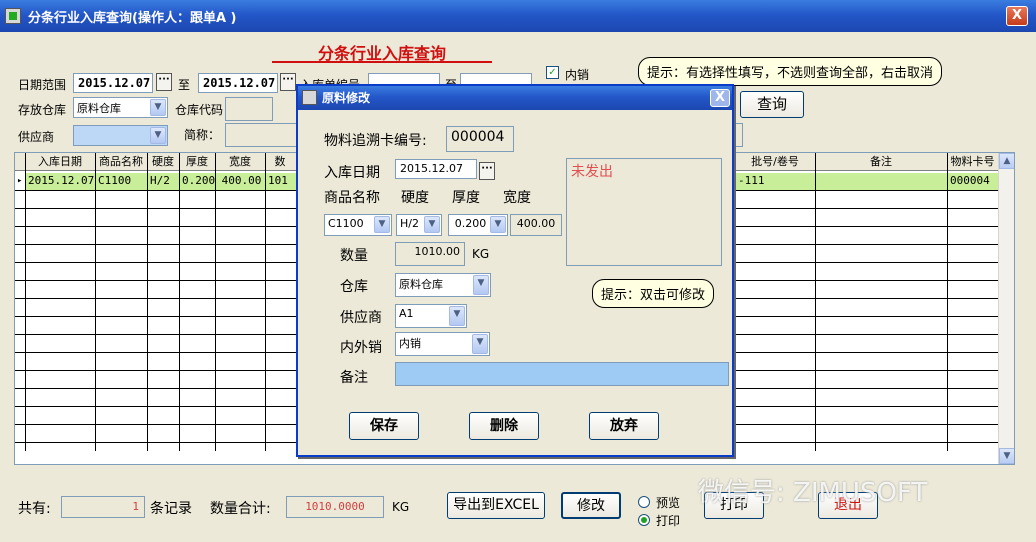  I want to click on quantity-unit: KG, so click(481, 254).